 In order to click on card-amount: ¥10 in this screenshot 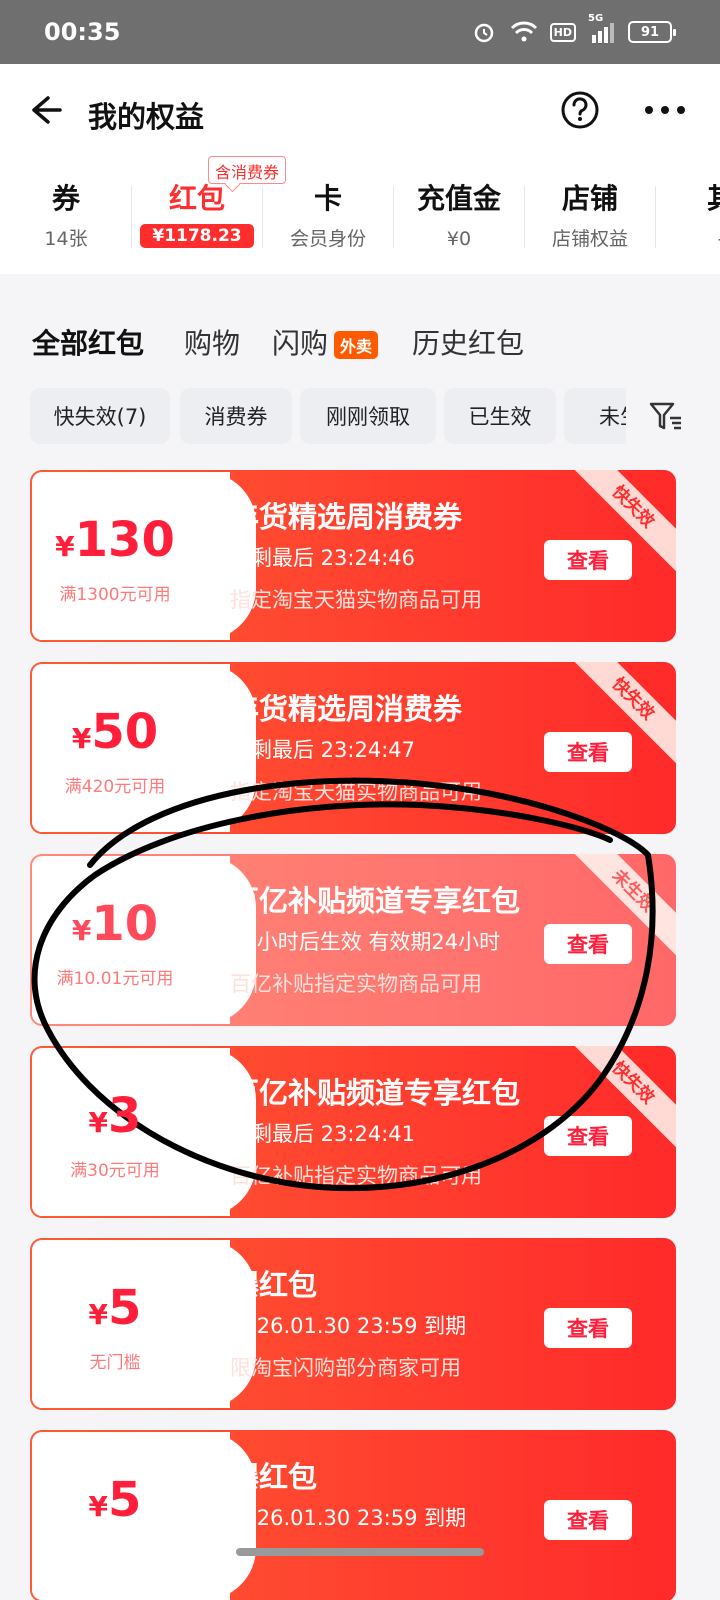, I will do `click(115, 927)`.